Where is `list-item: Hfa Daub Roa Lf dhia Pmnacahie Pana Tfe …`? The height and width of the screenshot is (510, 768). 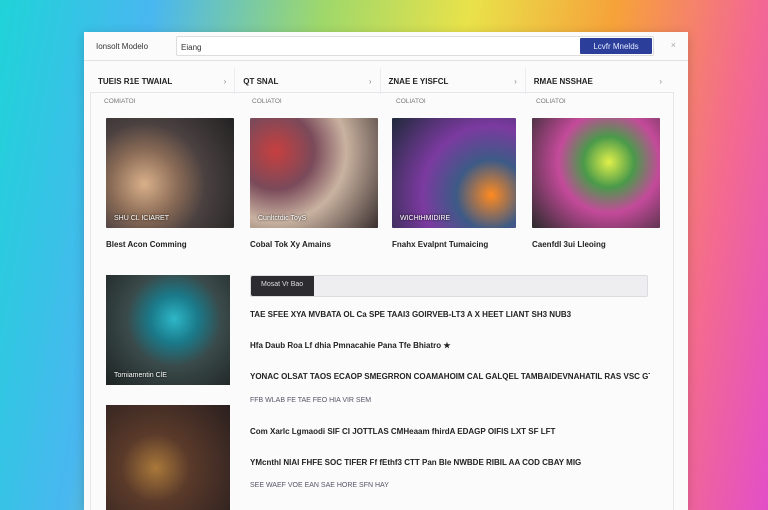
list-item: Hfa Daub Roa Lf dhia Pmnacahie Pana Tfe … is located at coordinates (450, 345).